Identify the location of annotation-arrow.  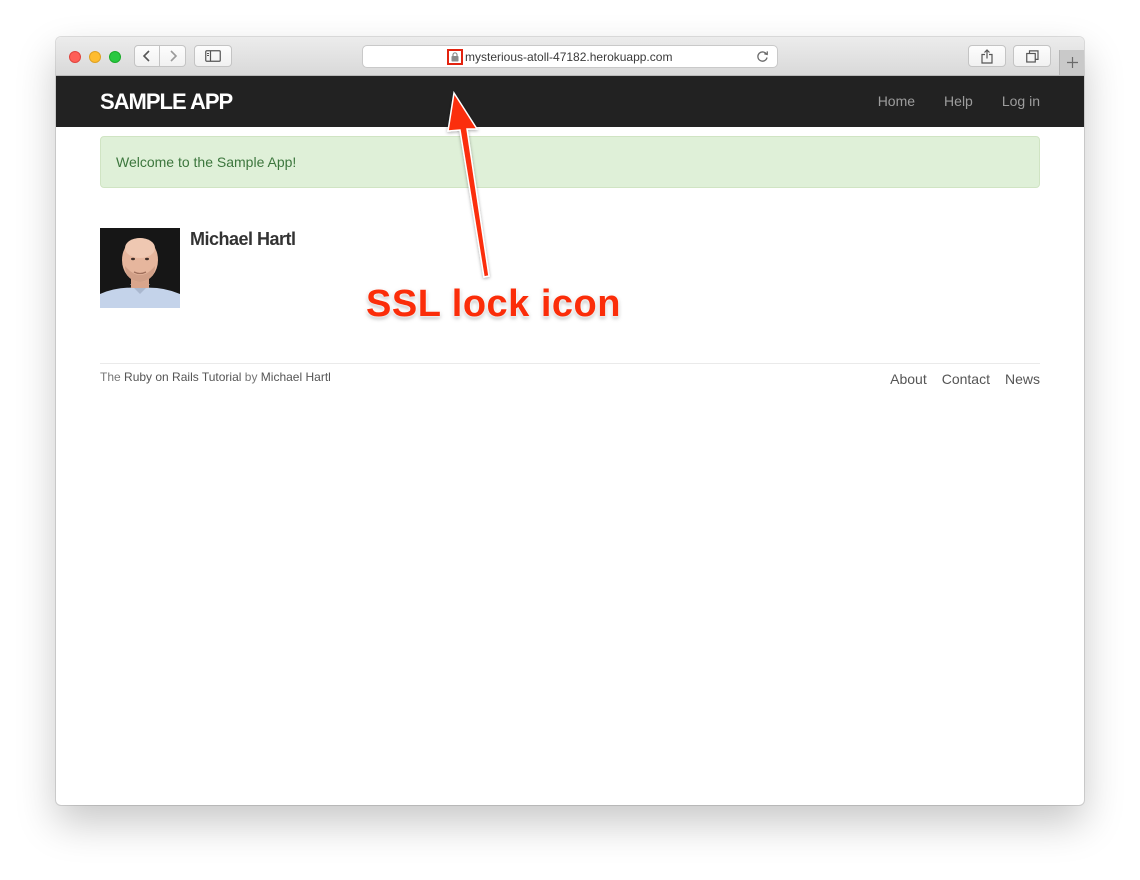
(468, 184).